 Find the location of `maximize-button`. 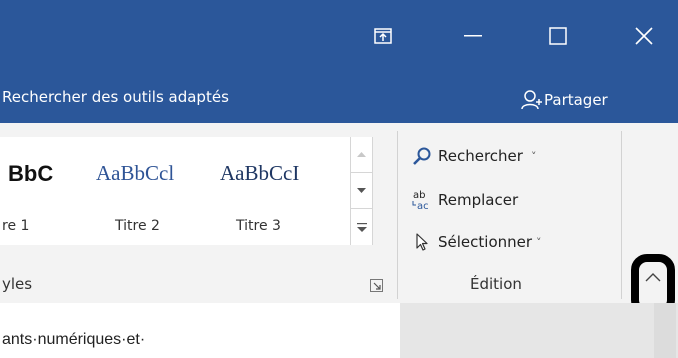

maximize-button is located at coordinates (558, 36).